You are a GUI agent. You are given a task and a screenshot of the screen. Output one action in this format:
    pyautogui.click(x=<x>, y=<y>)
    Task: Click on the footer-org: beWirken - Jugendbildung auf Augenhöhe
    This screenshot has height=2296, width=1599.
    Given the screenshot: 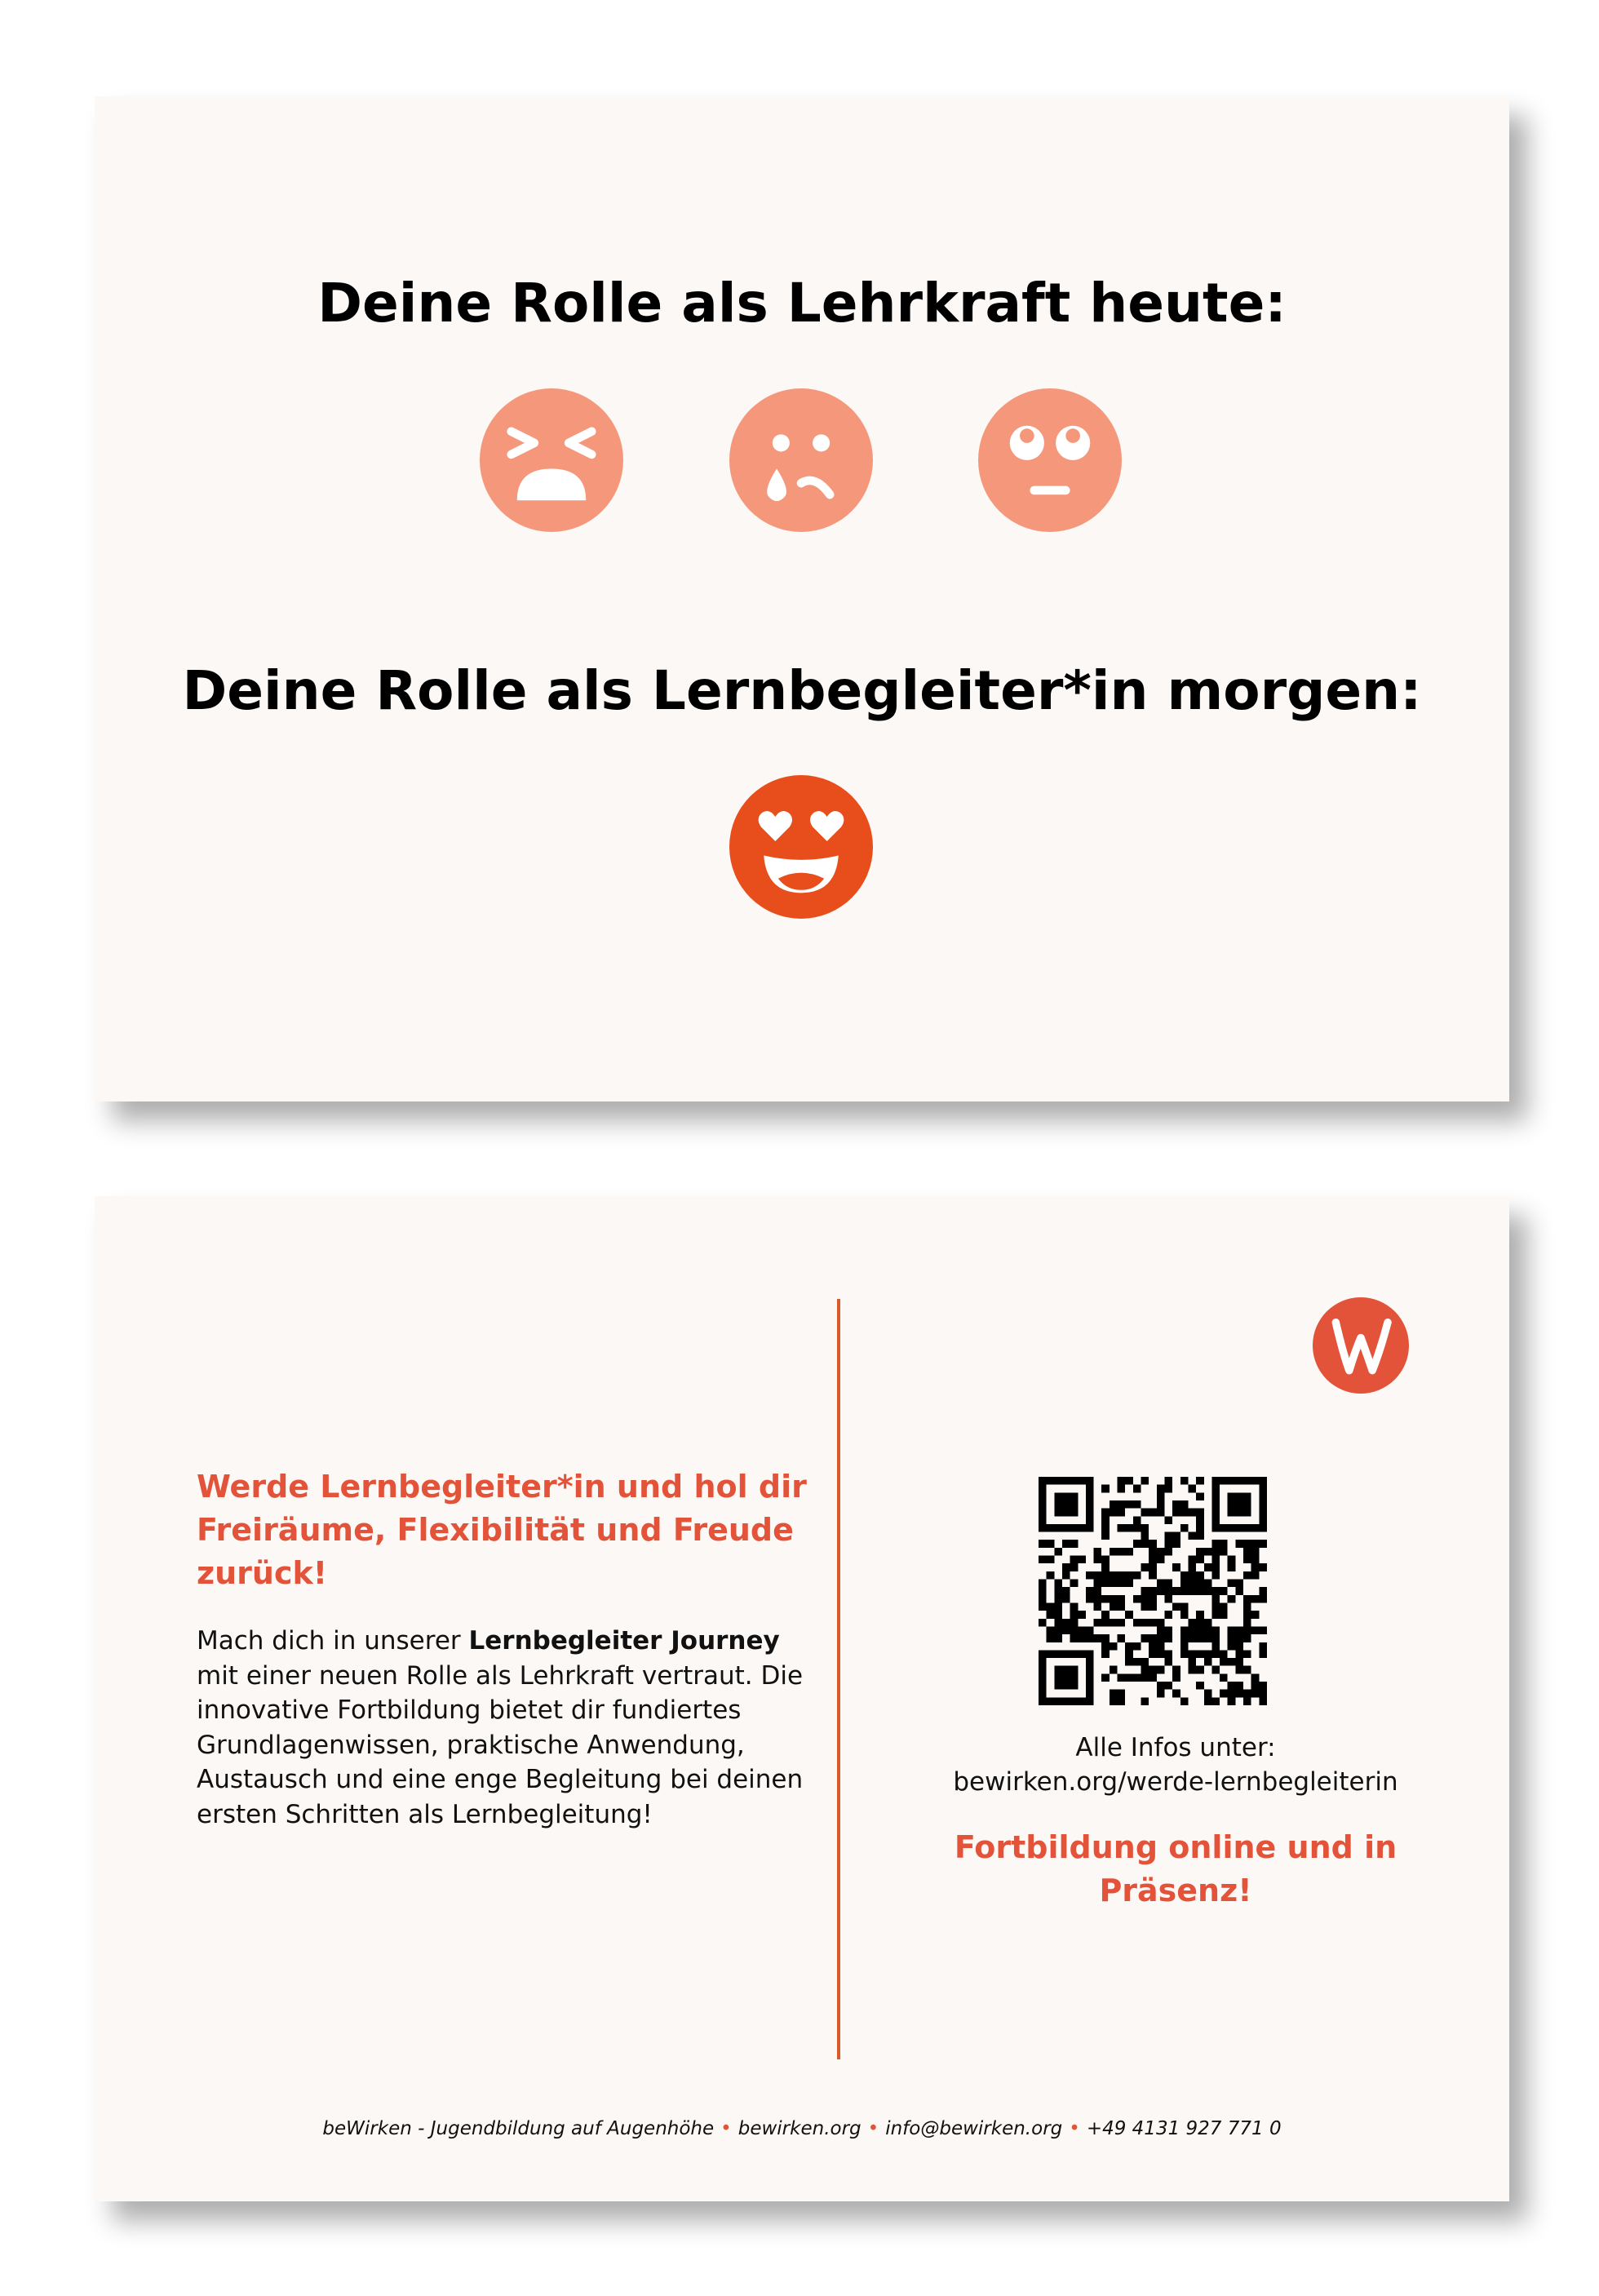 What is the action you would take?
    pyautogui.click(x=518, y=2128)
    